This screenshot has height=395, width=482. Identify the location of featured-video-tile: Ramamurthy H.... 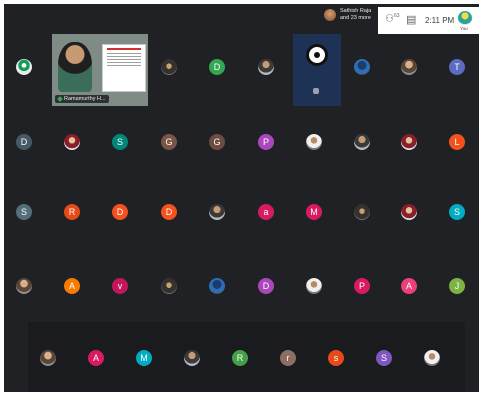
(100, 70).